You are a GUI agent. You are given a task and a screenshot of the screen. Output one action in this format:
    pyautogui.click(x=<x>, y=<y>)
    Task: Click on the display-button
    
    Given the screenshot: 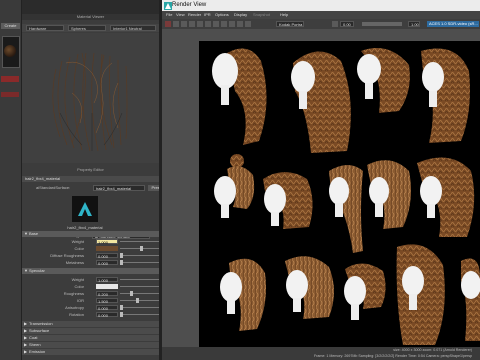 What is the action you would take?
    pyautogui.click(x=248, y=24)
    